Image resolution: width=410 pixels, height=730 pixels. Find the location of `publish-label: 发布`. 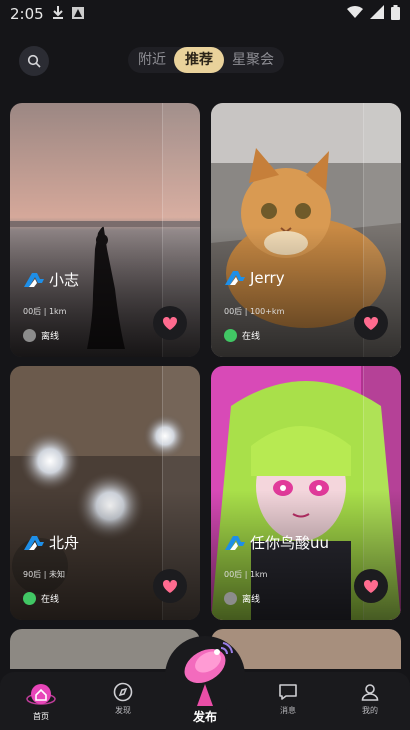

publish-label: 发布 is located at coordinates (204, 717).